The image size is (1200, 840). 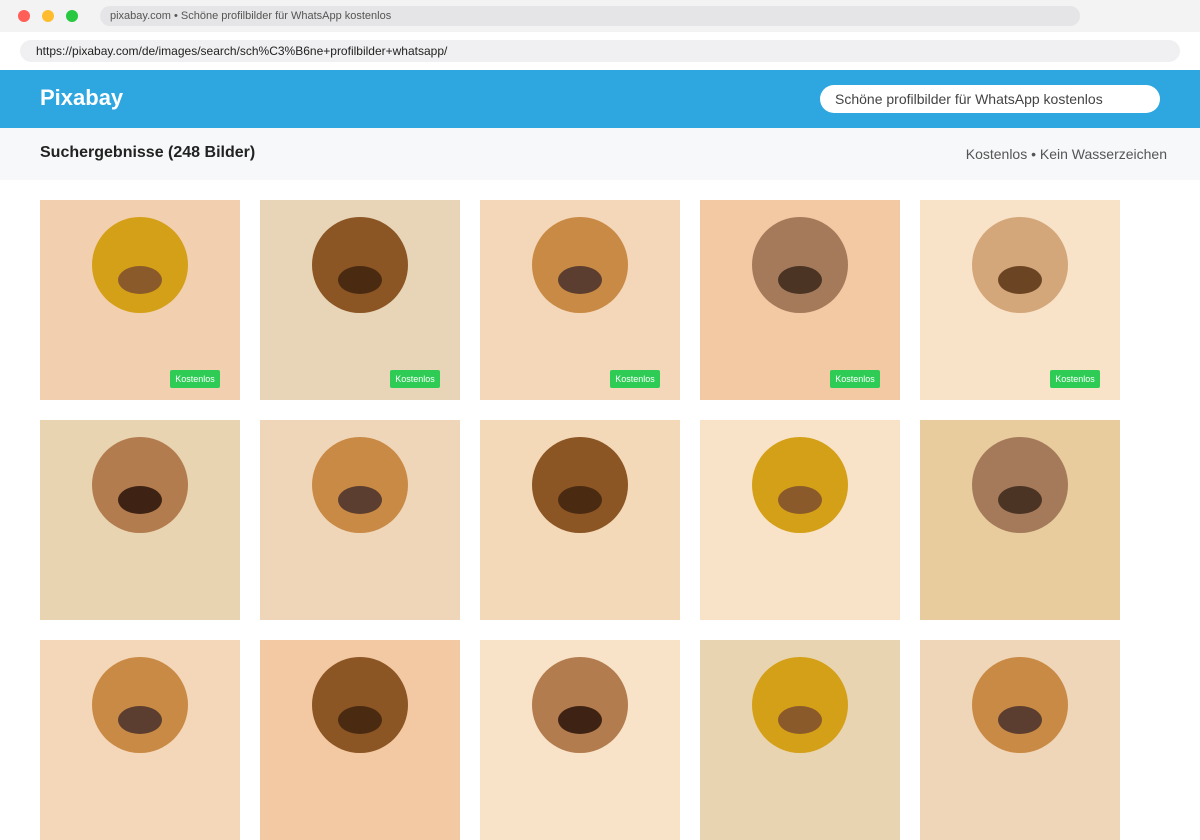 I want to click on results-meta: Kostenlos • Kein Wasserzeichen, so click(x=1066, y=154).